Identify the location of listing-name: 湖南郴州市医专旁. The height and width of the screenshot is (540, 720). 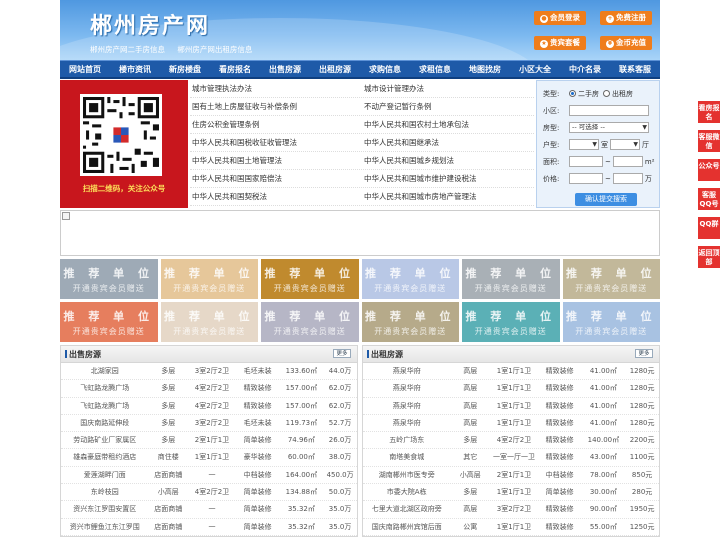
(406, 475).